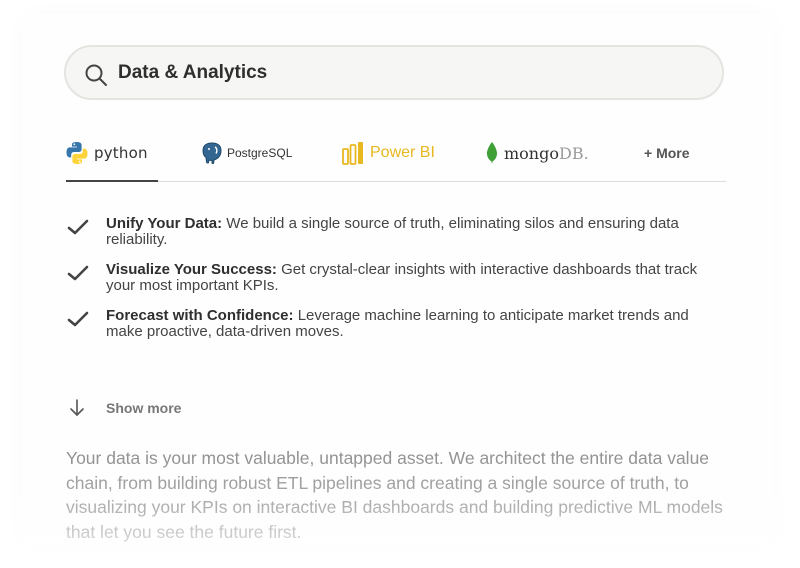 The image size is (800, 568). I want to click on tab-postgresql-label: PostgreSQL, so click(260, 153).